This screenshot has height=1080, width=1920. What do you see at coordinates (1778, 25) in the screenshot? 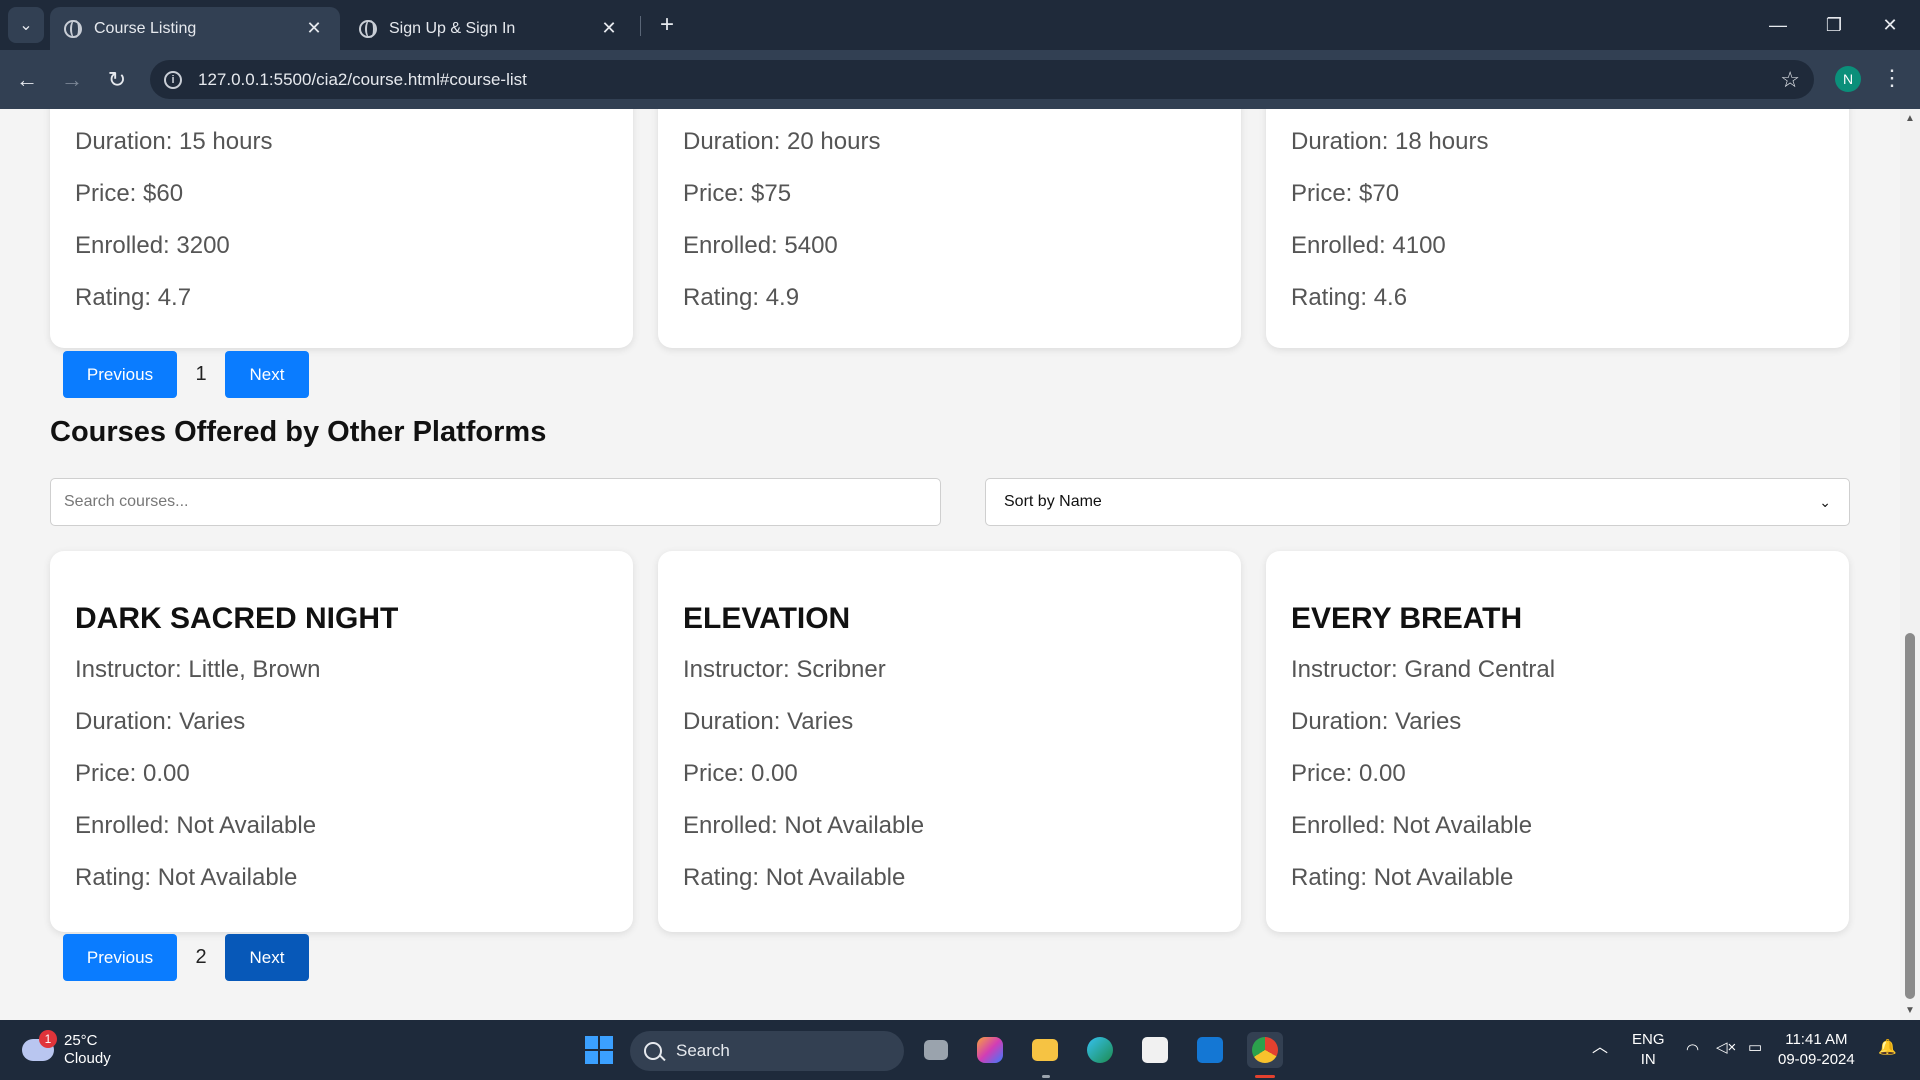
I see `minimize-button: —` at bounding box center [1778, 25].